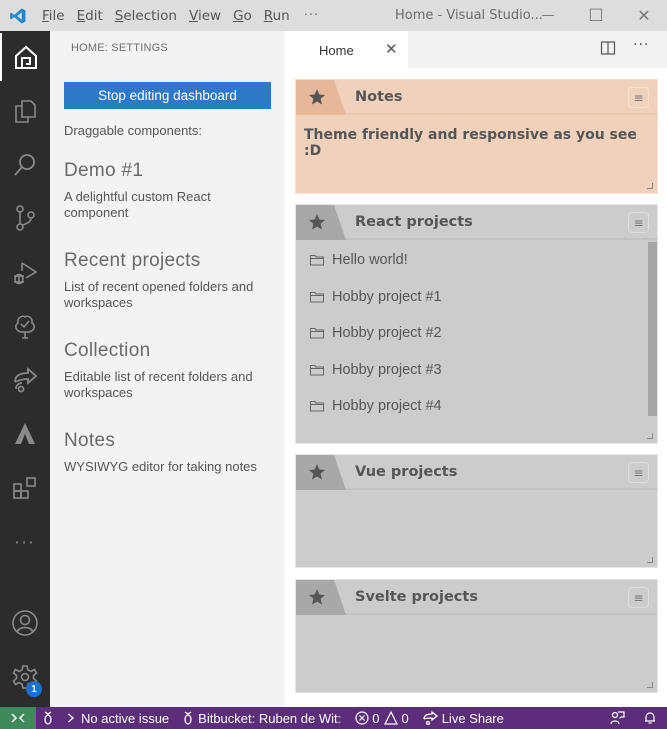  I want to click on widget-title: Vue projects, so click(406, 472).